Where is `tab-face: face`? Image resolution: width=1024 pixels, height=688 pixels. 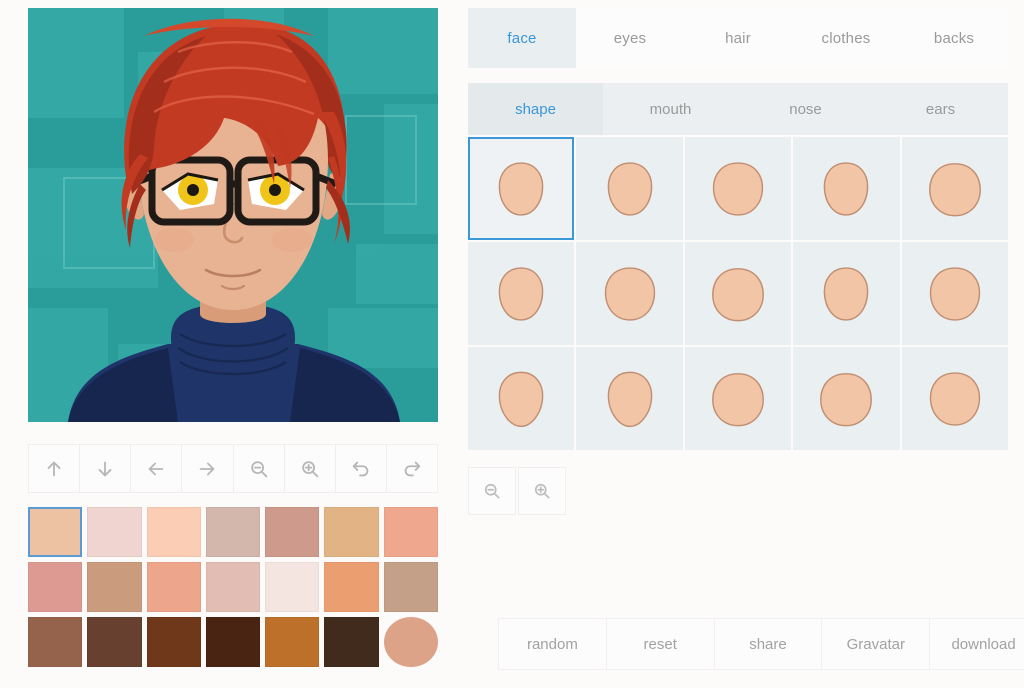 tab-face: face is located at coordinates (522, 38).